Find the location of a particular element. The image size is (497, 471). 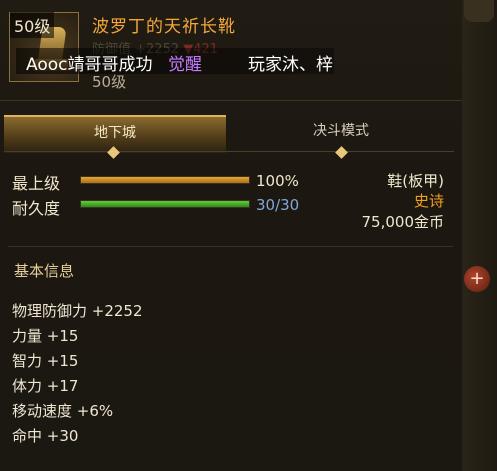

attribute-line: 体力 +17 is located at coordinates (45, 386).